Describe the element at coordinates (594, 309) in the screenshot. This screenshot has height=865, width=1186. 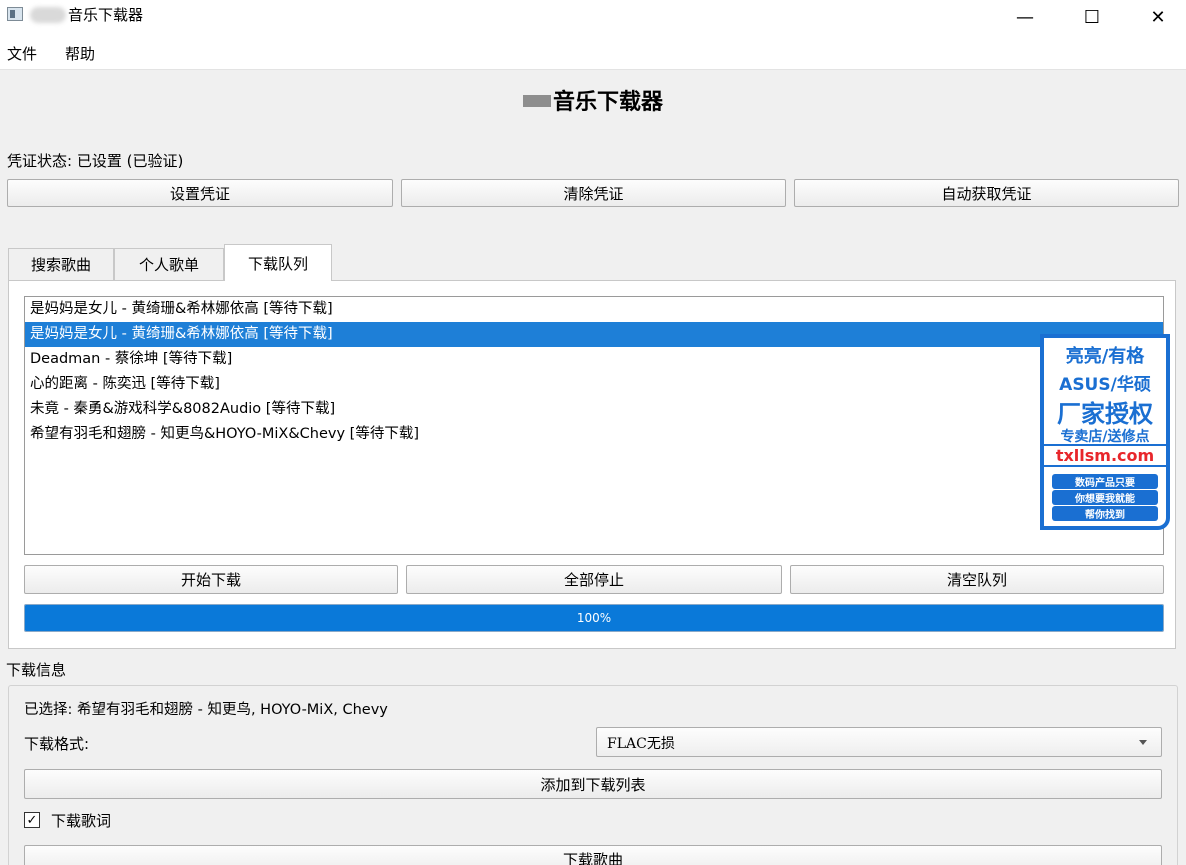
I see `list-item: 是妈妈是女儿 - 黄绮珊&希林娜依高 [等待下载]` at that location.